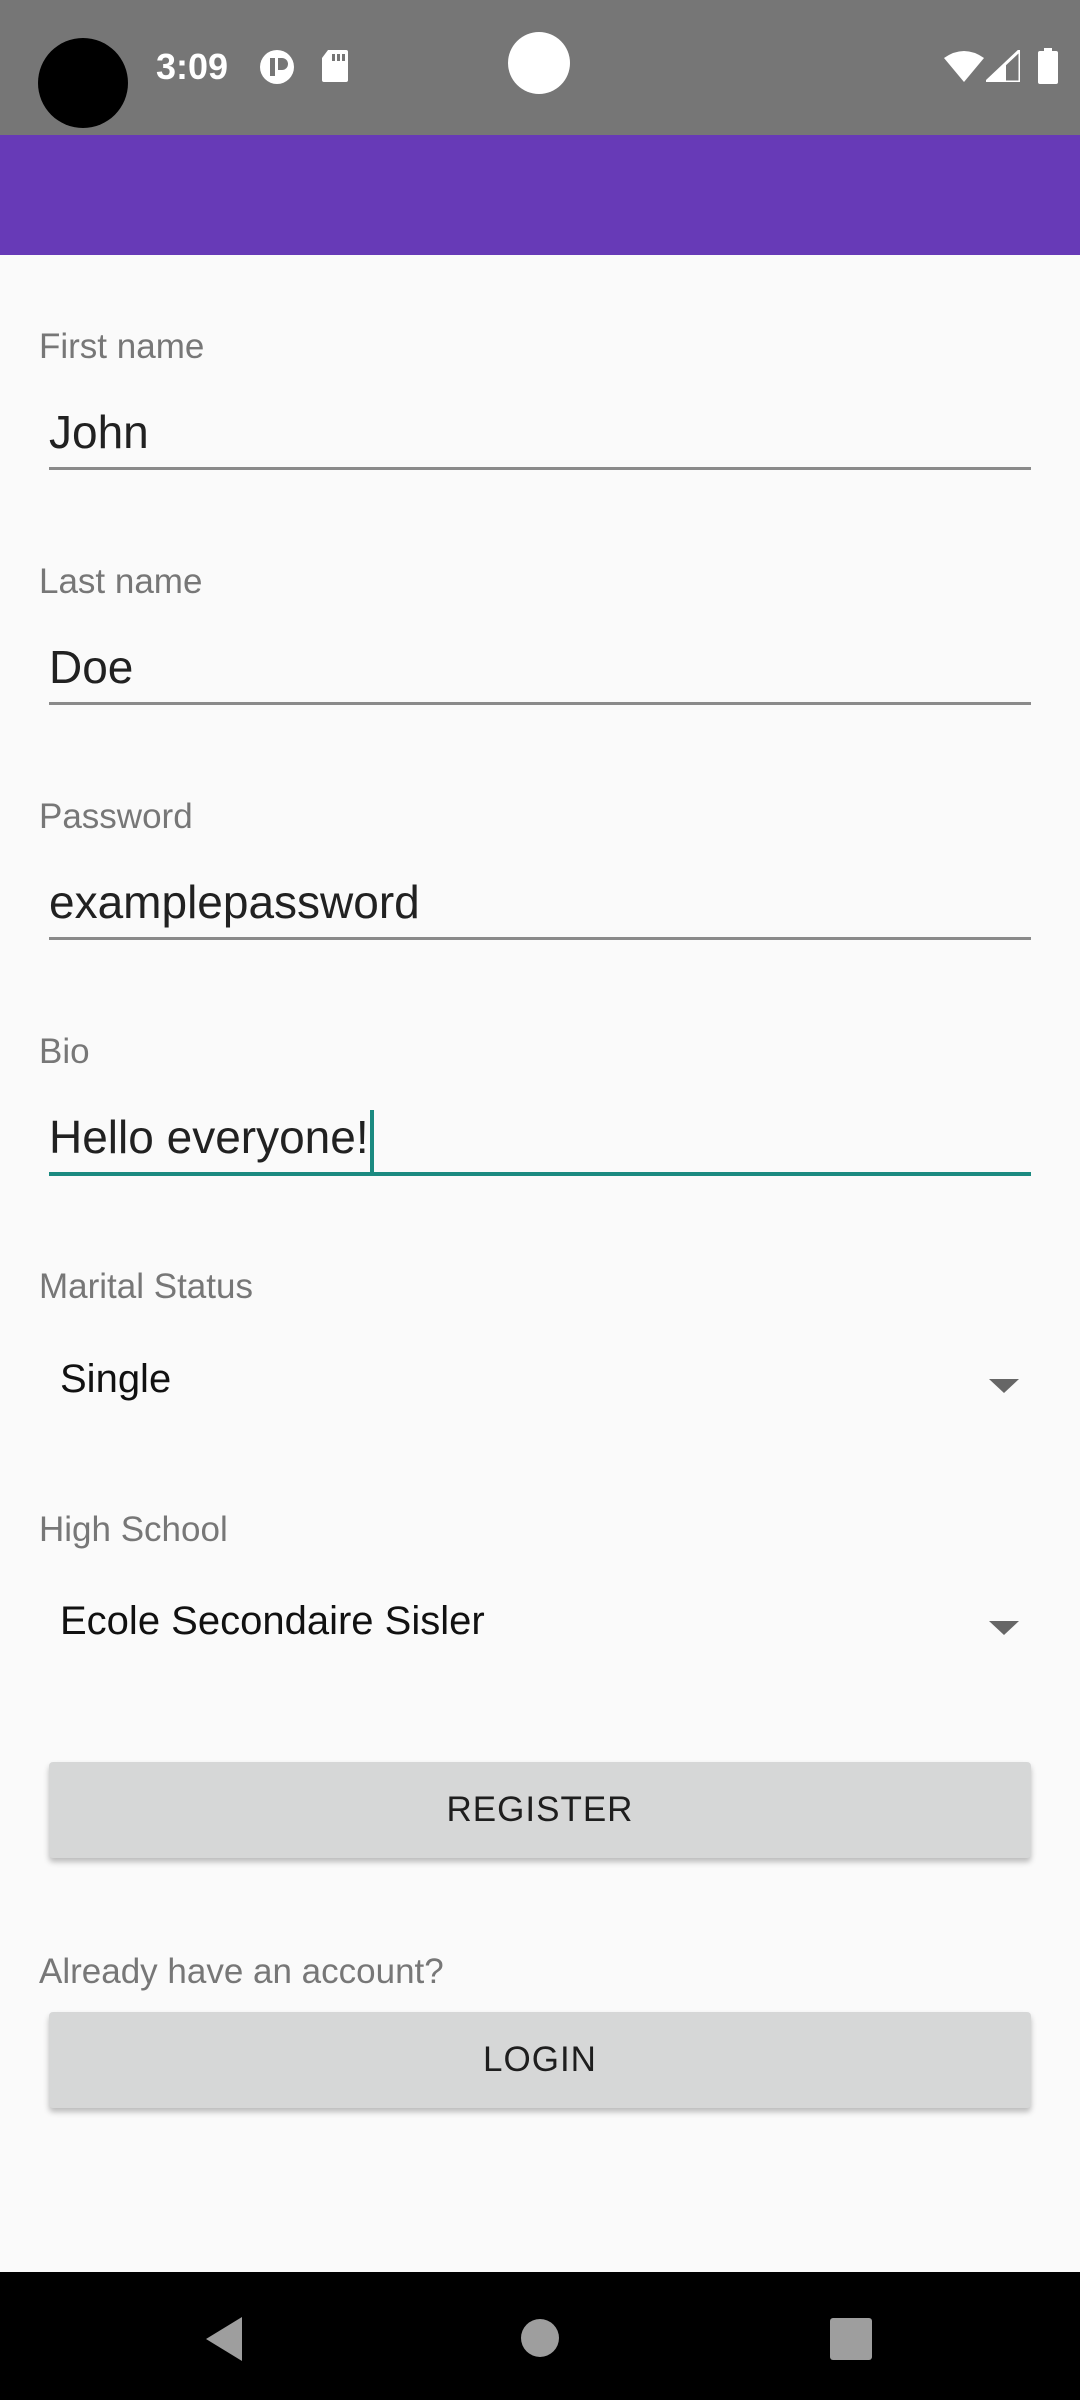 The image size is (1080, 2400). What do you see at coordinates (83, 83) in the screenshot?
I see `camera-hole` at bounding box center [83, 83].